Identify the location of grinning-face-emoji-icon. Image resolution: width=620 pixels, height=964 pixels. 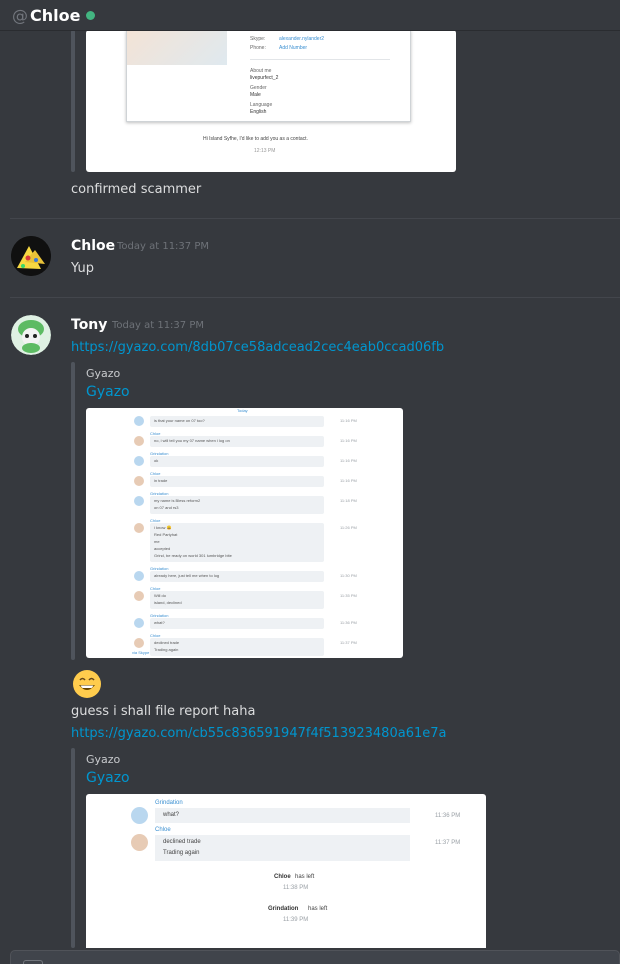
(87, 684).